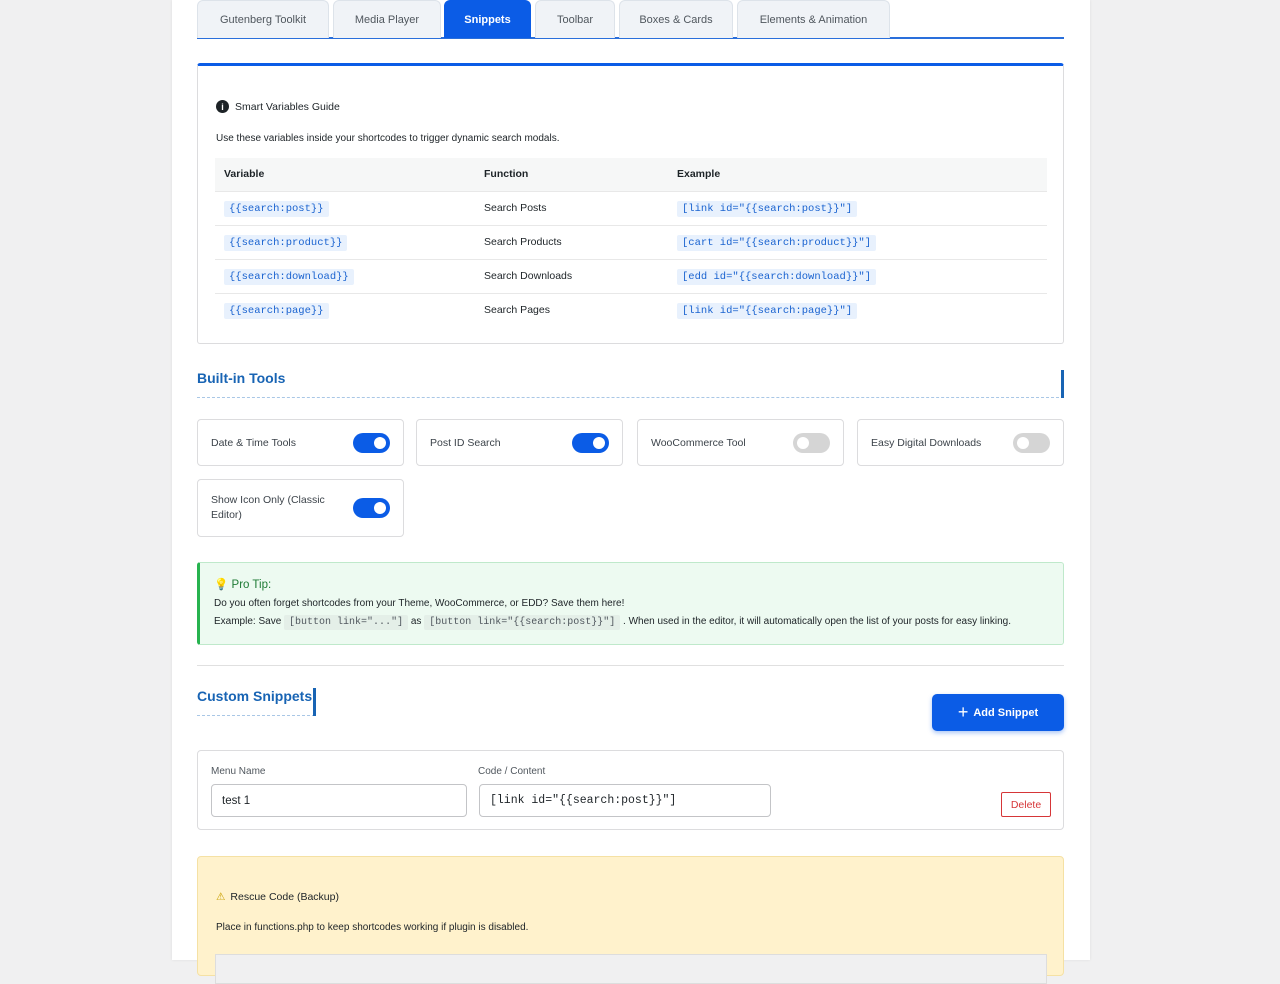  What do you see at coordinates (251, 585) in the screenshot?
I see `tip-title: Pro Tip:` at bounding box center [251, 585].